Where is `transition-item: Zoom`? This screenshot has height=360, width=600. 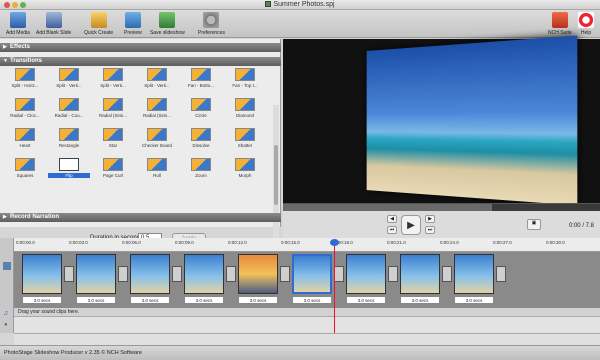 transition-item: Zoom is located at coordinates (201, 170).